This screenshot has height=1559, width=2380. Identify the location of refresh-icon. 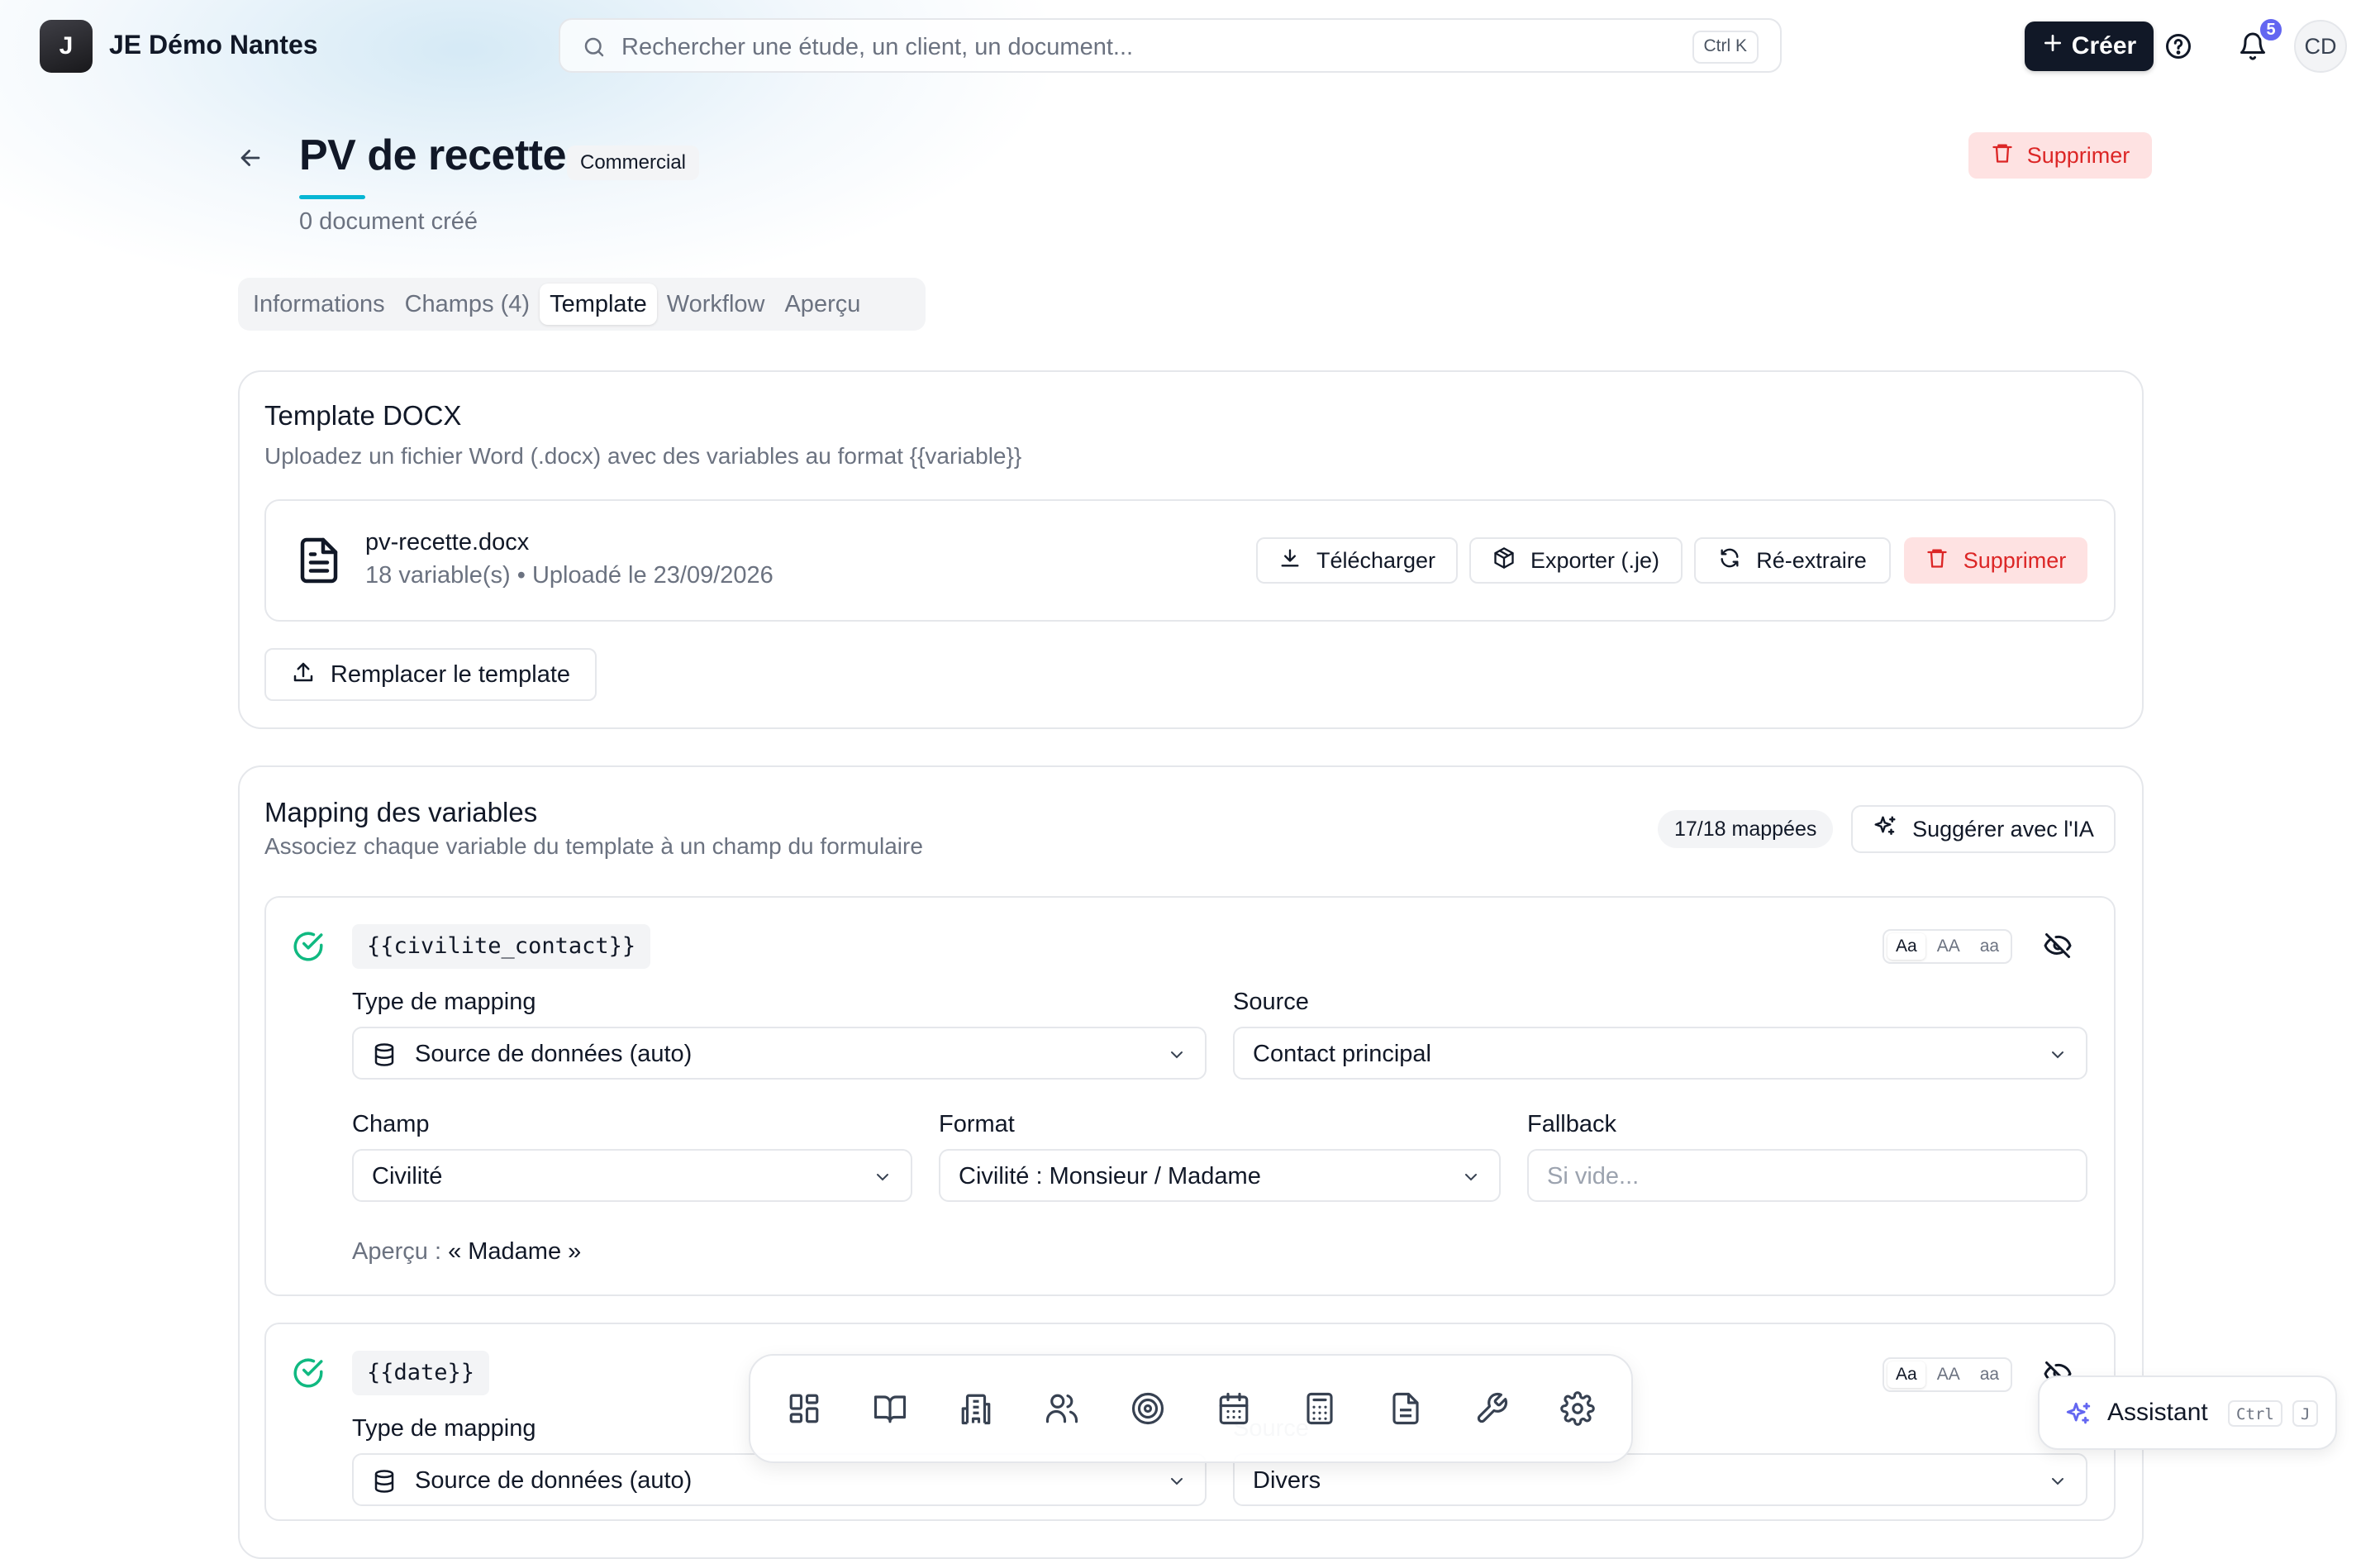
(1729, 560).